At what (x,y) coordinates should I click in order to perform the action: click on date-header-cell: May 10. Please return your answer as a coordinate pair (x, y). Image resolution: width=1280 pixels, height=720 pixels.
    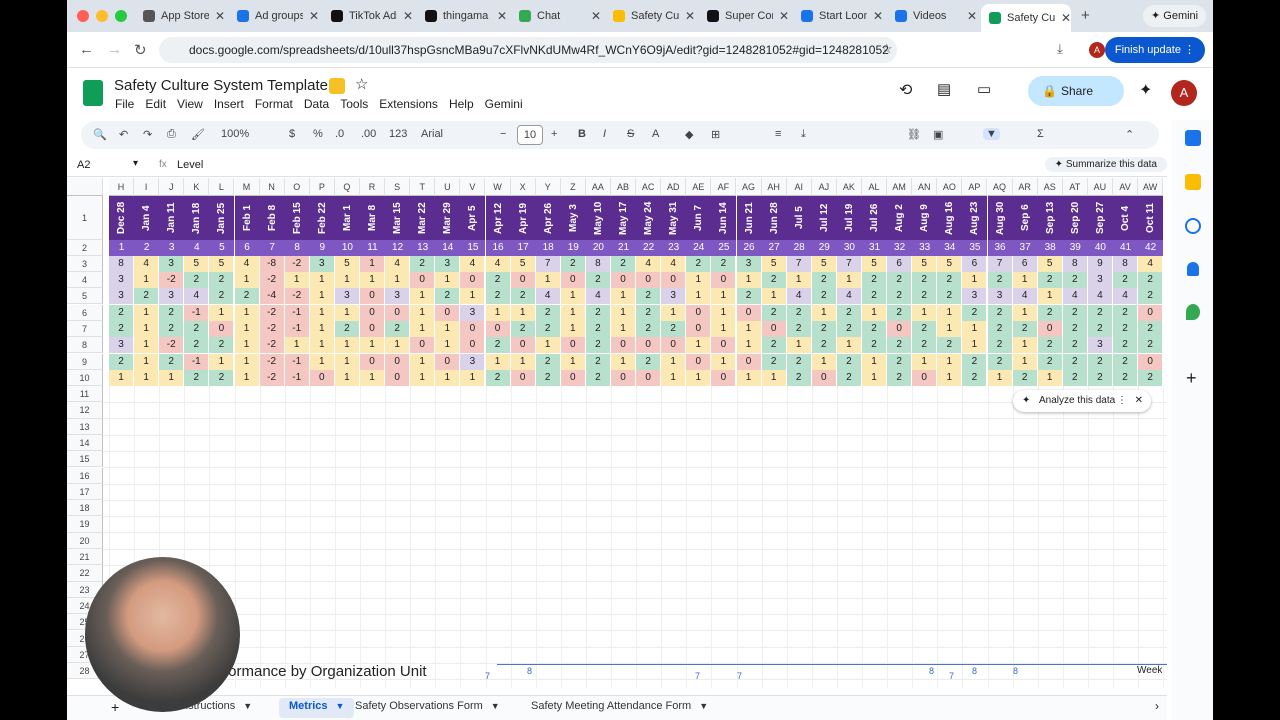
    Looking at the image, I should click on (598, 218).